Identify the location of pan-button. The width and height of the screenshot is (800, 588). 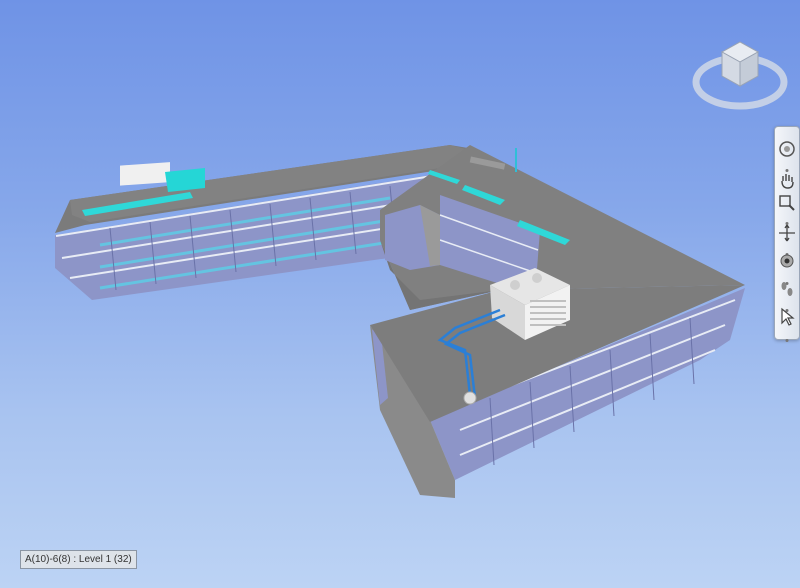
(787, 181).